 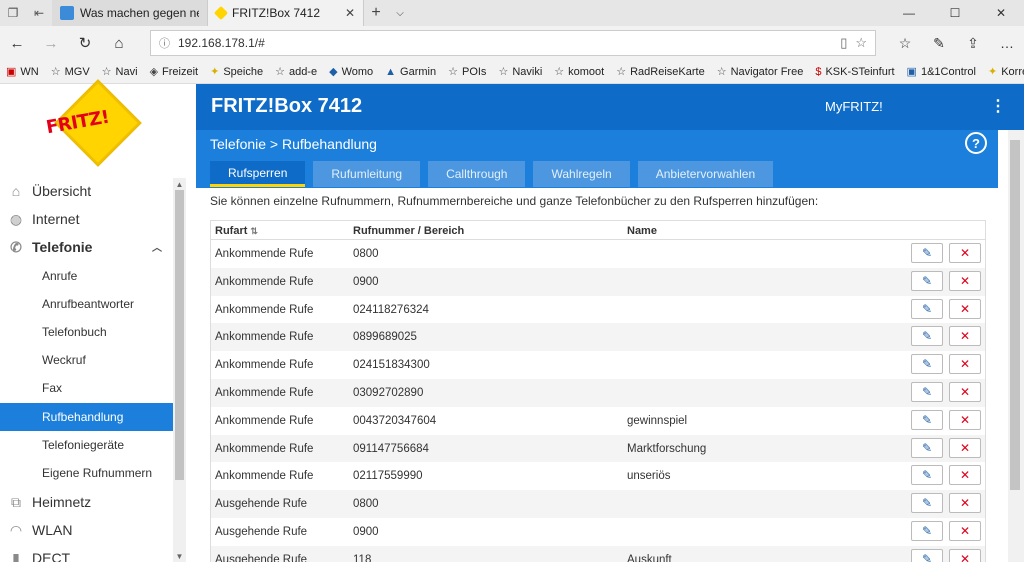 I want to click on tab-manager-icon: ❐, so click(x=13, y=13).